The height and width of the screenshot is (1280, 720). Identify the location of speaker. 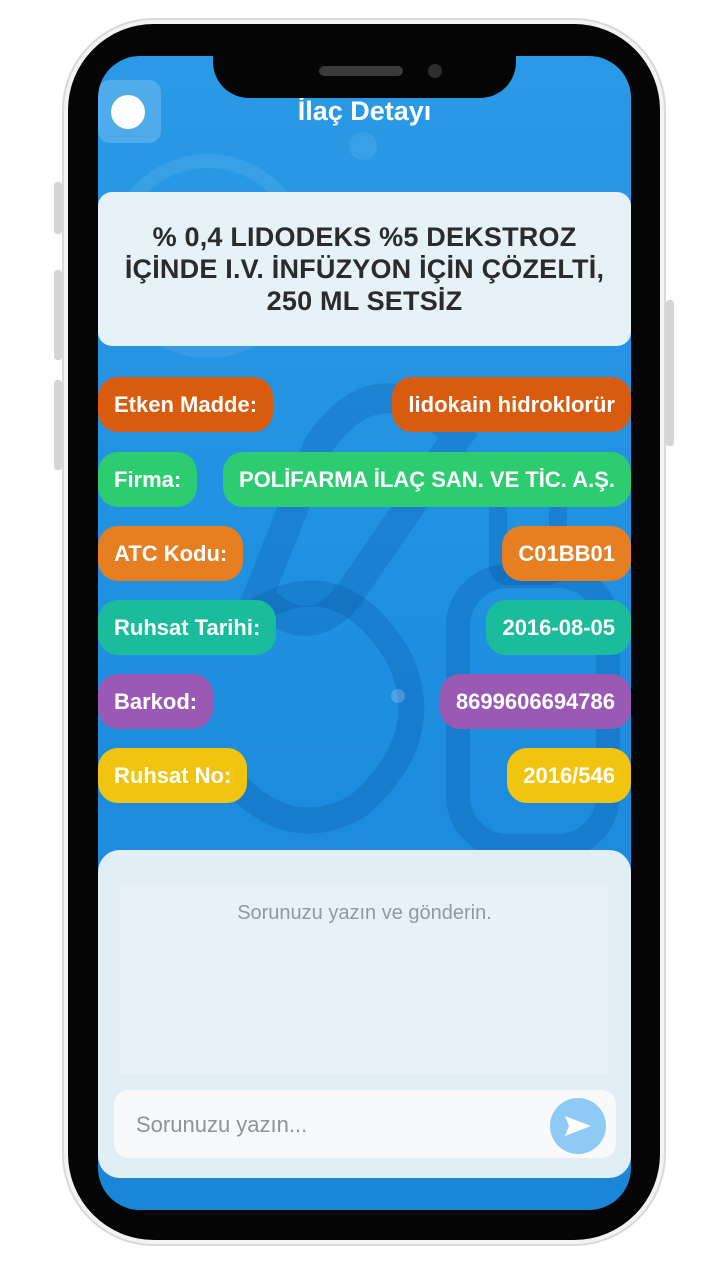
(361, 71).